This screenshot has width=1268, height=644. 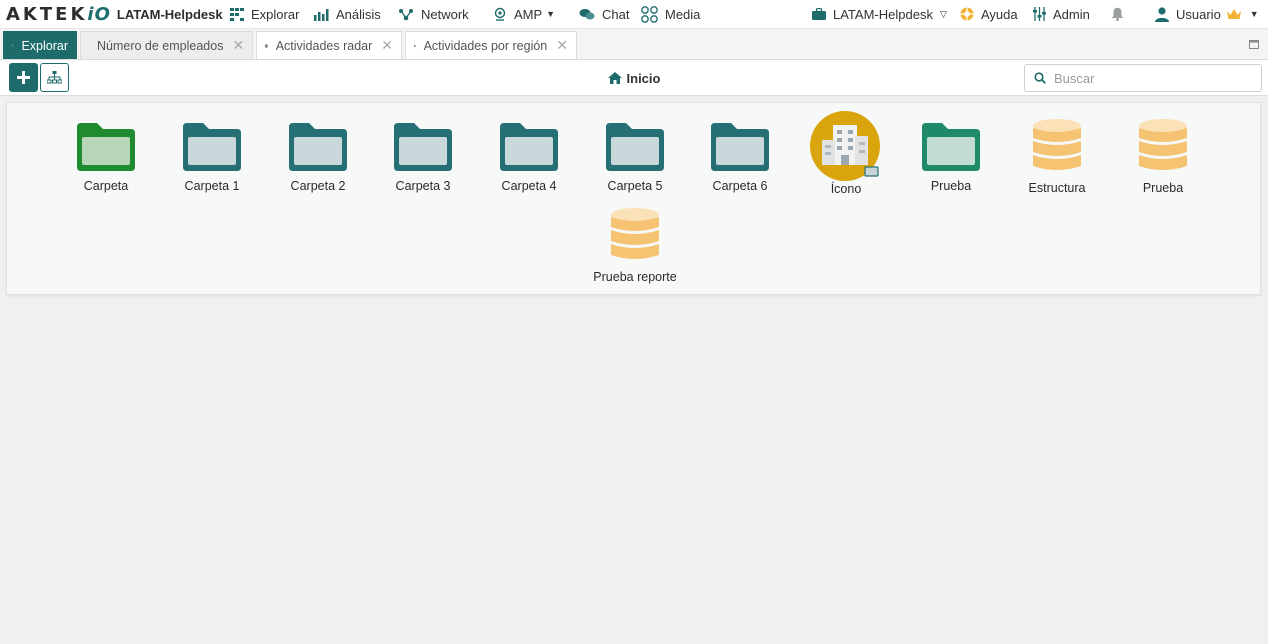 I want to click on item-label: Carpeta 1, so click(x=212, y=186).